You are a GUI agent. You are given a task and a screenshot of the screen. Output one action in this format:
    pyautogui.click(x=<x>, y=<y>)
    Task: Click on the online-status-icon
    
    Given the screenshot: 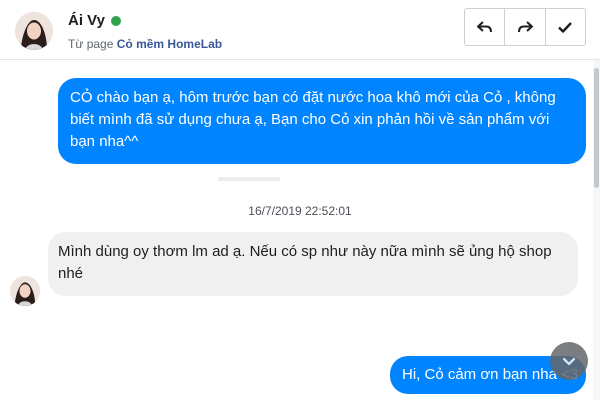 What is the action you would take?
    pyautogui.click(x=115, y=20)
    